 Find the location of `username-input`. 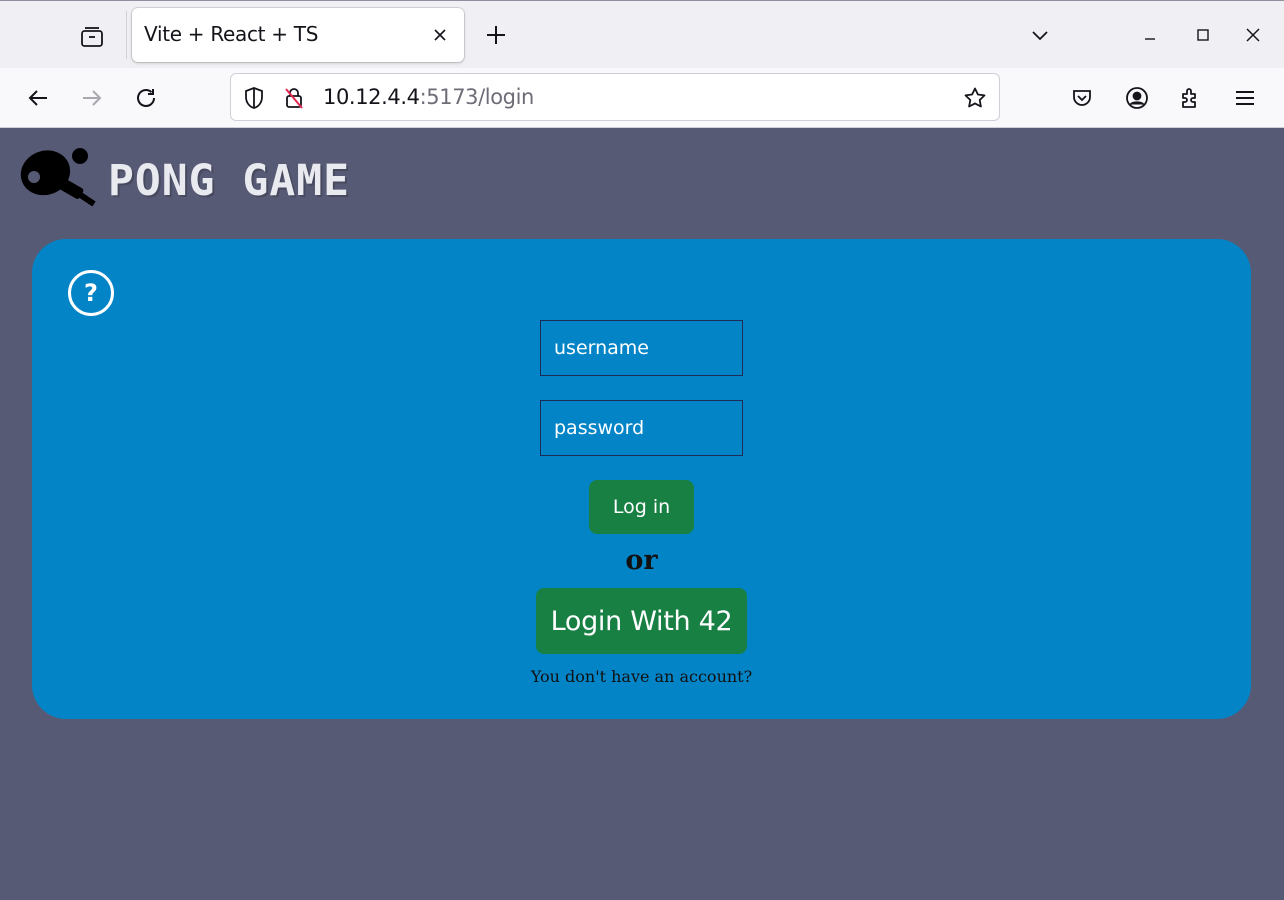

username-input is located at coordinates (641, 348).